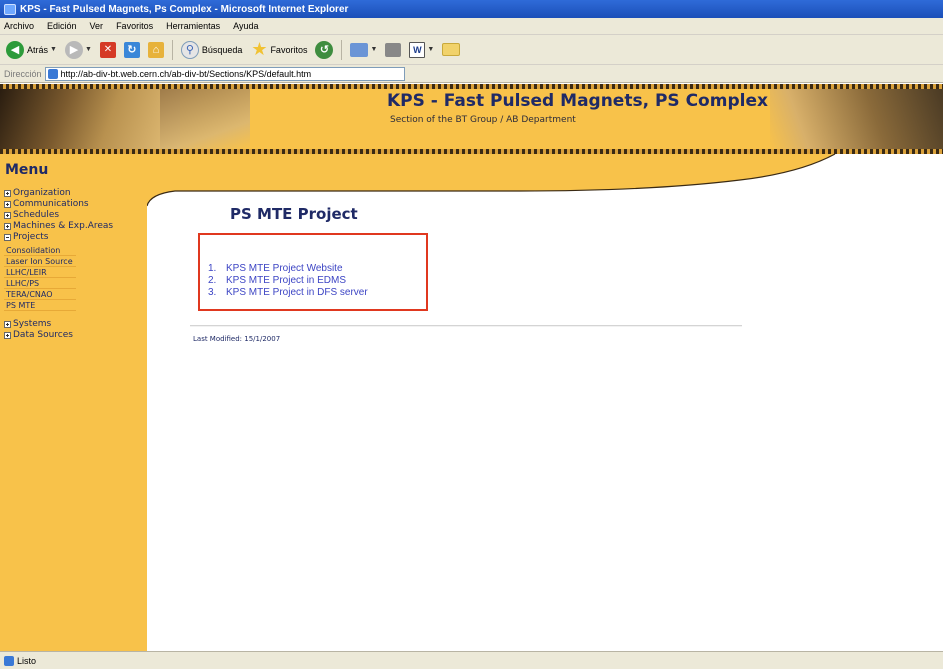  What do you see at coordinates (222, 49) in the screenshot?
I see `search-label: Búsqueda` at bounding box center [222, 49].